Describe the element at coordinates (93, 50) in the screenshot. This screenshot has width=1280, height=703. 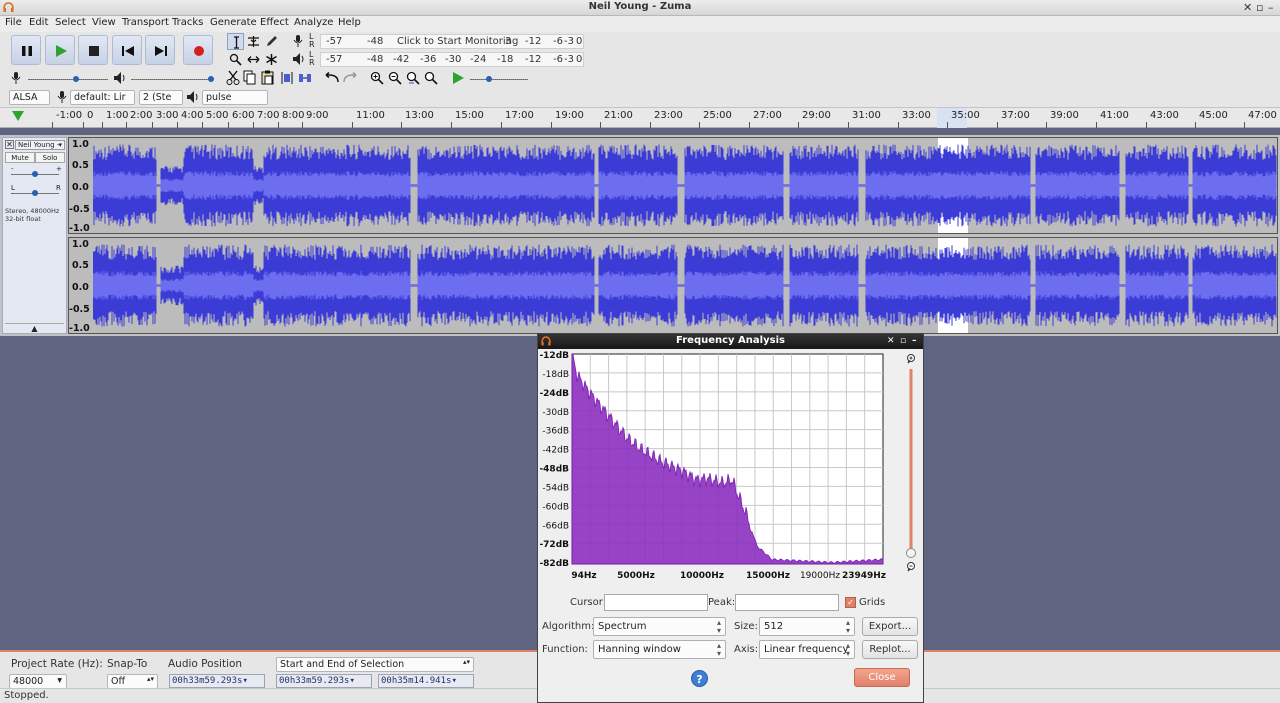
I see `stop-button` at that location.